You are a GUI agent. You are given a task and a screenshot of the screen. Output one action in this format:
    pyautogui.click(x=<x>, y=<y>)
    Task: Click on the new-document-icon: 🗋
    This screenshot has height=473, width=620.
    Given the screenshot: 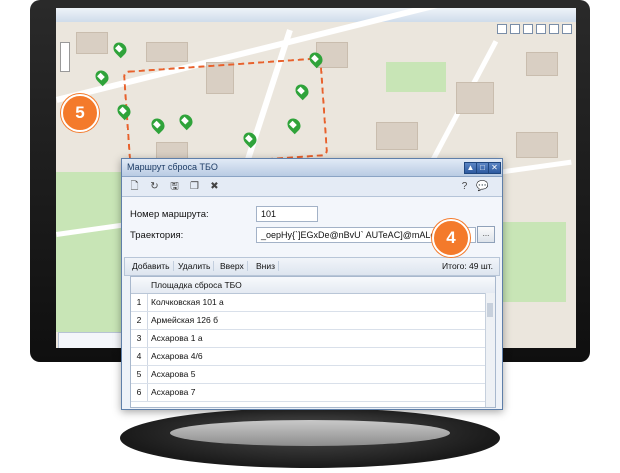 What is the action you would take?
    pyautogui.click(x=134, y=186)
    